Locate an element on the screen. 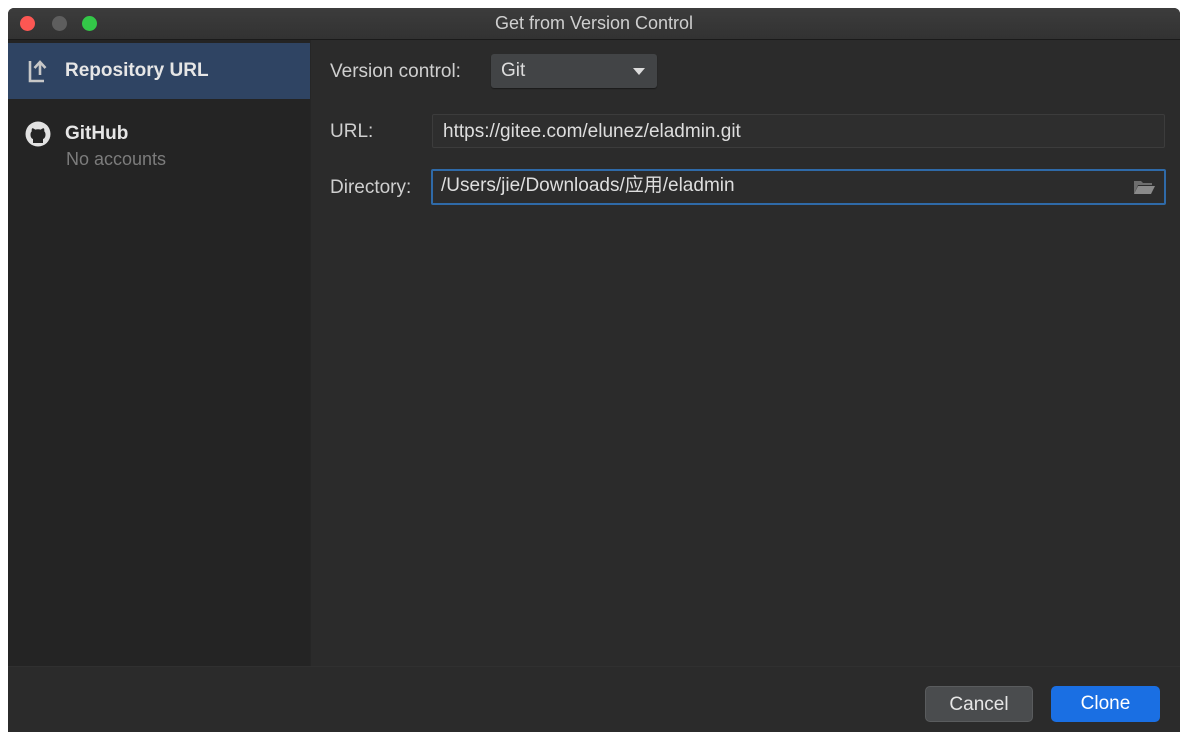 The width and height of the screenshot is (1181, 733). sidebar-item-label: GitHub is located at coordinates (97, 133).